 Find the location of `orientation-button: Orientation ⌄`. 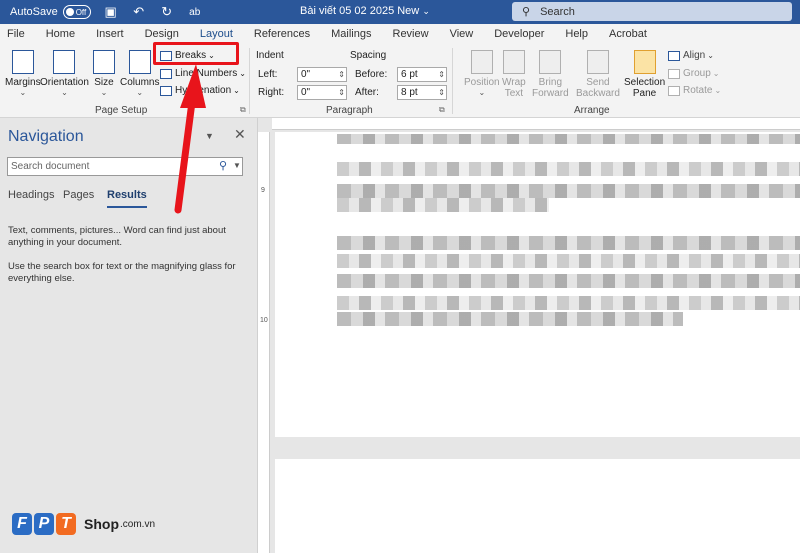

orientation-button: Orientation ⌄ is located at coordinates (64, 73).